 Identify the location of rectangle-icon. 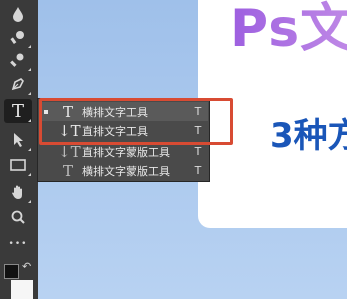
(18, 165).